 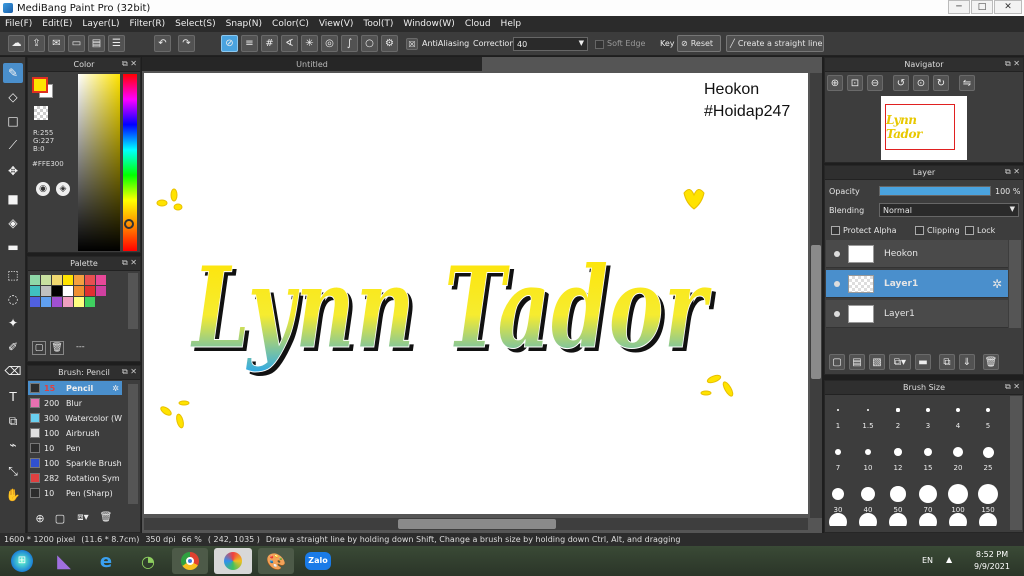 What do you see at coordinates (130, 162) in the screenshot?
I see `hue-slider` at bounding box center [130, 162].